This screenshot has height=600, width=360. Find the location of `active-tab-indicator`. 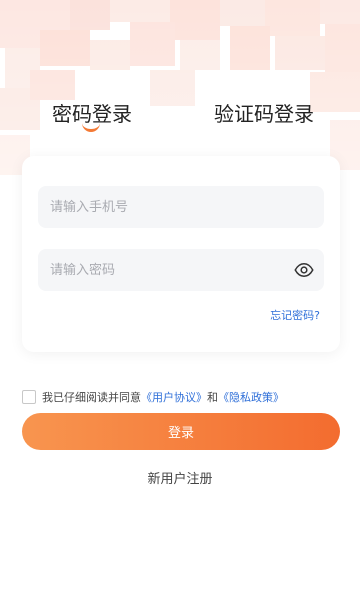

active-tab-indicator is located at coordinates (91, 127).